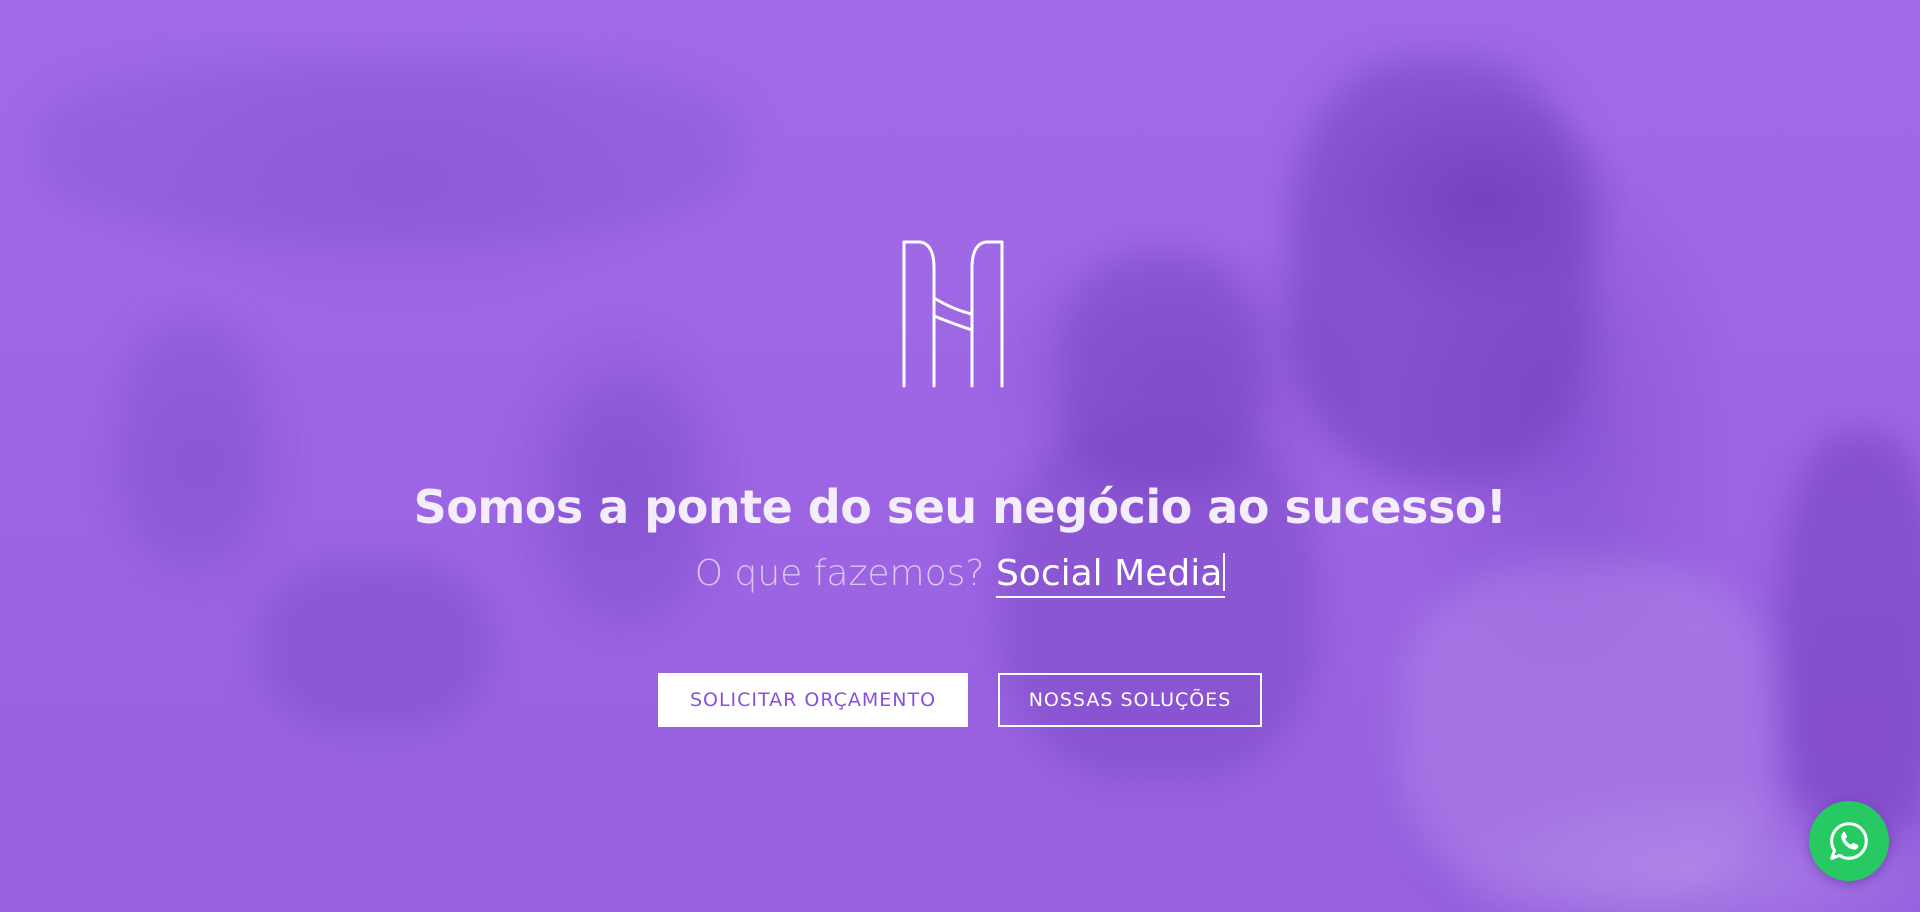 This screenshot has width=1920, height=912. I want to click on whatsapp-icon, so click(1849, 841).